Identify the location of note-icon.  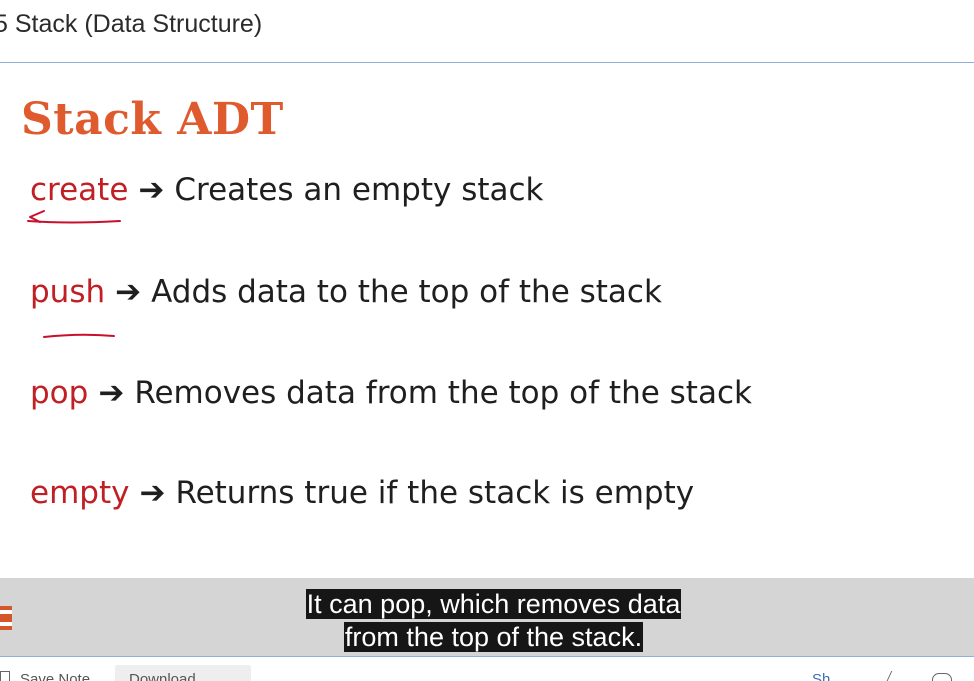
(5, 676).